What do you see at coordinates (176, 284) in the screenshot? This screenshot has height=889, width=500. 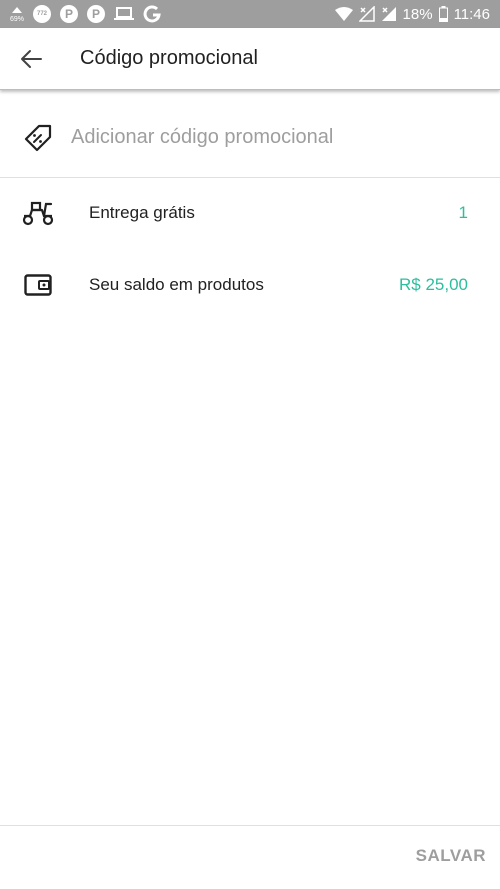 I see `product-balance-label: Seu saldo em produtos` at bounding box center [176, 284].